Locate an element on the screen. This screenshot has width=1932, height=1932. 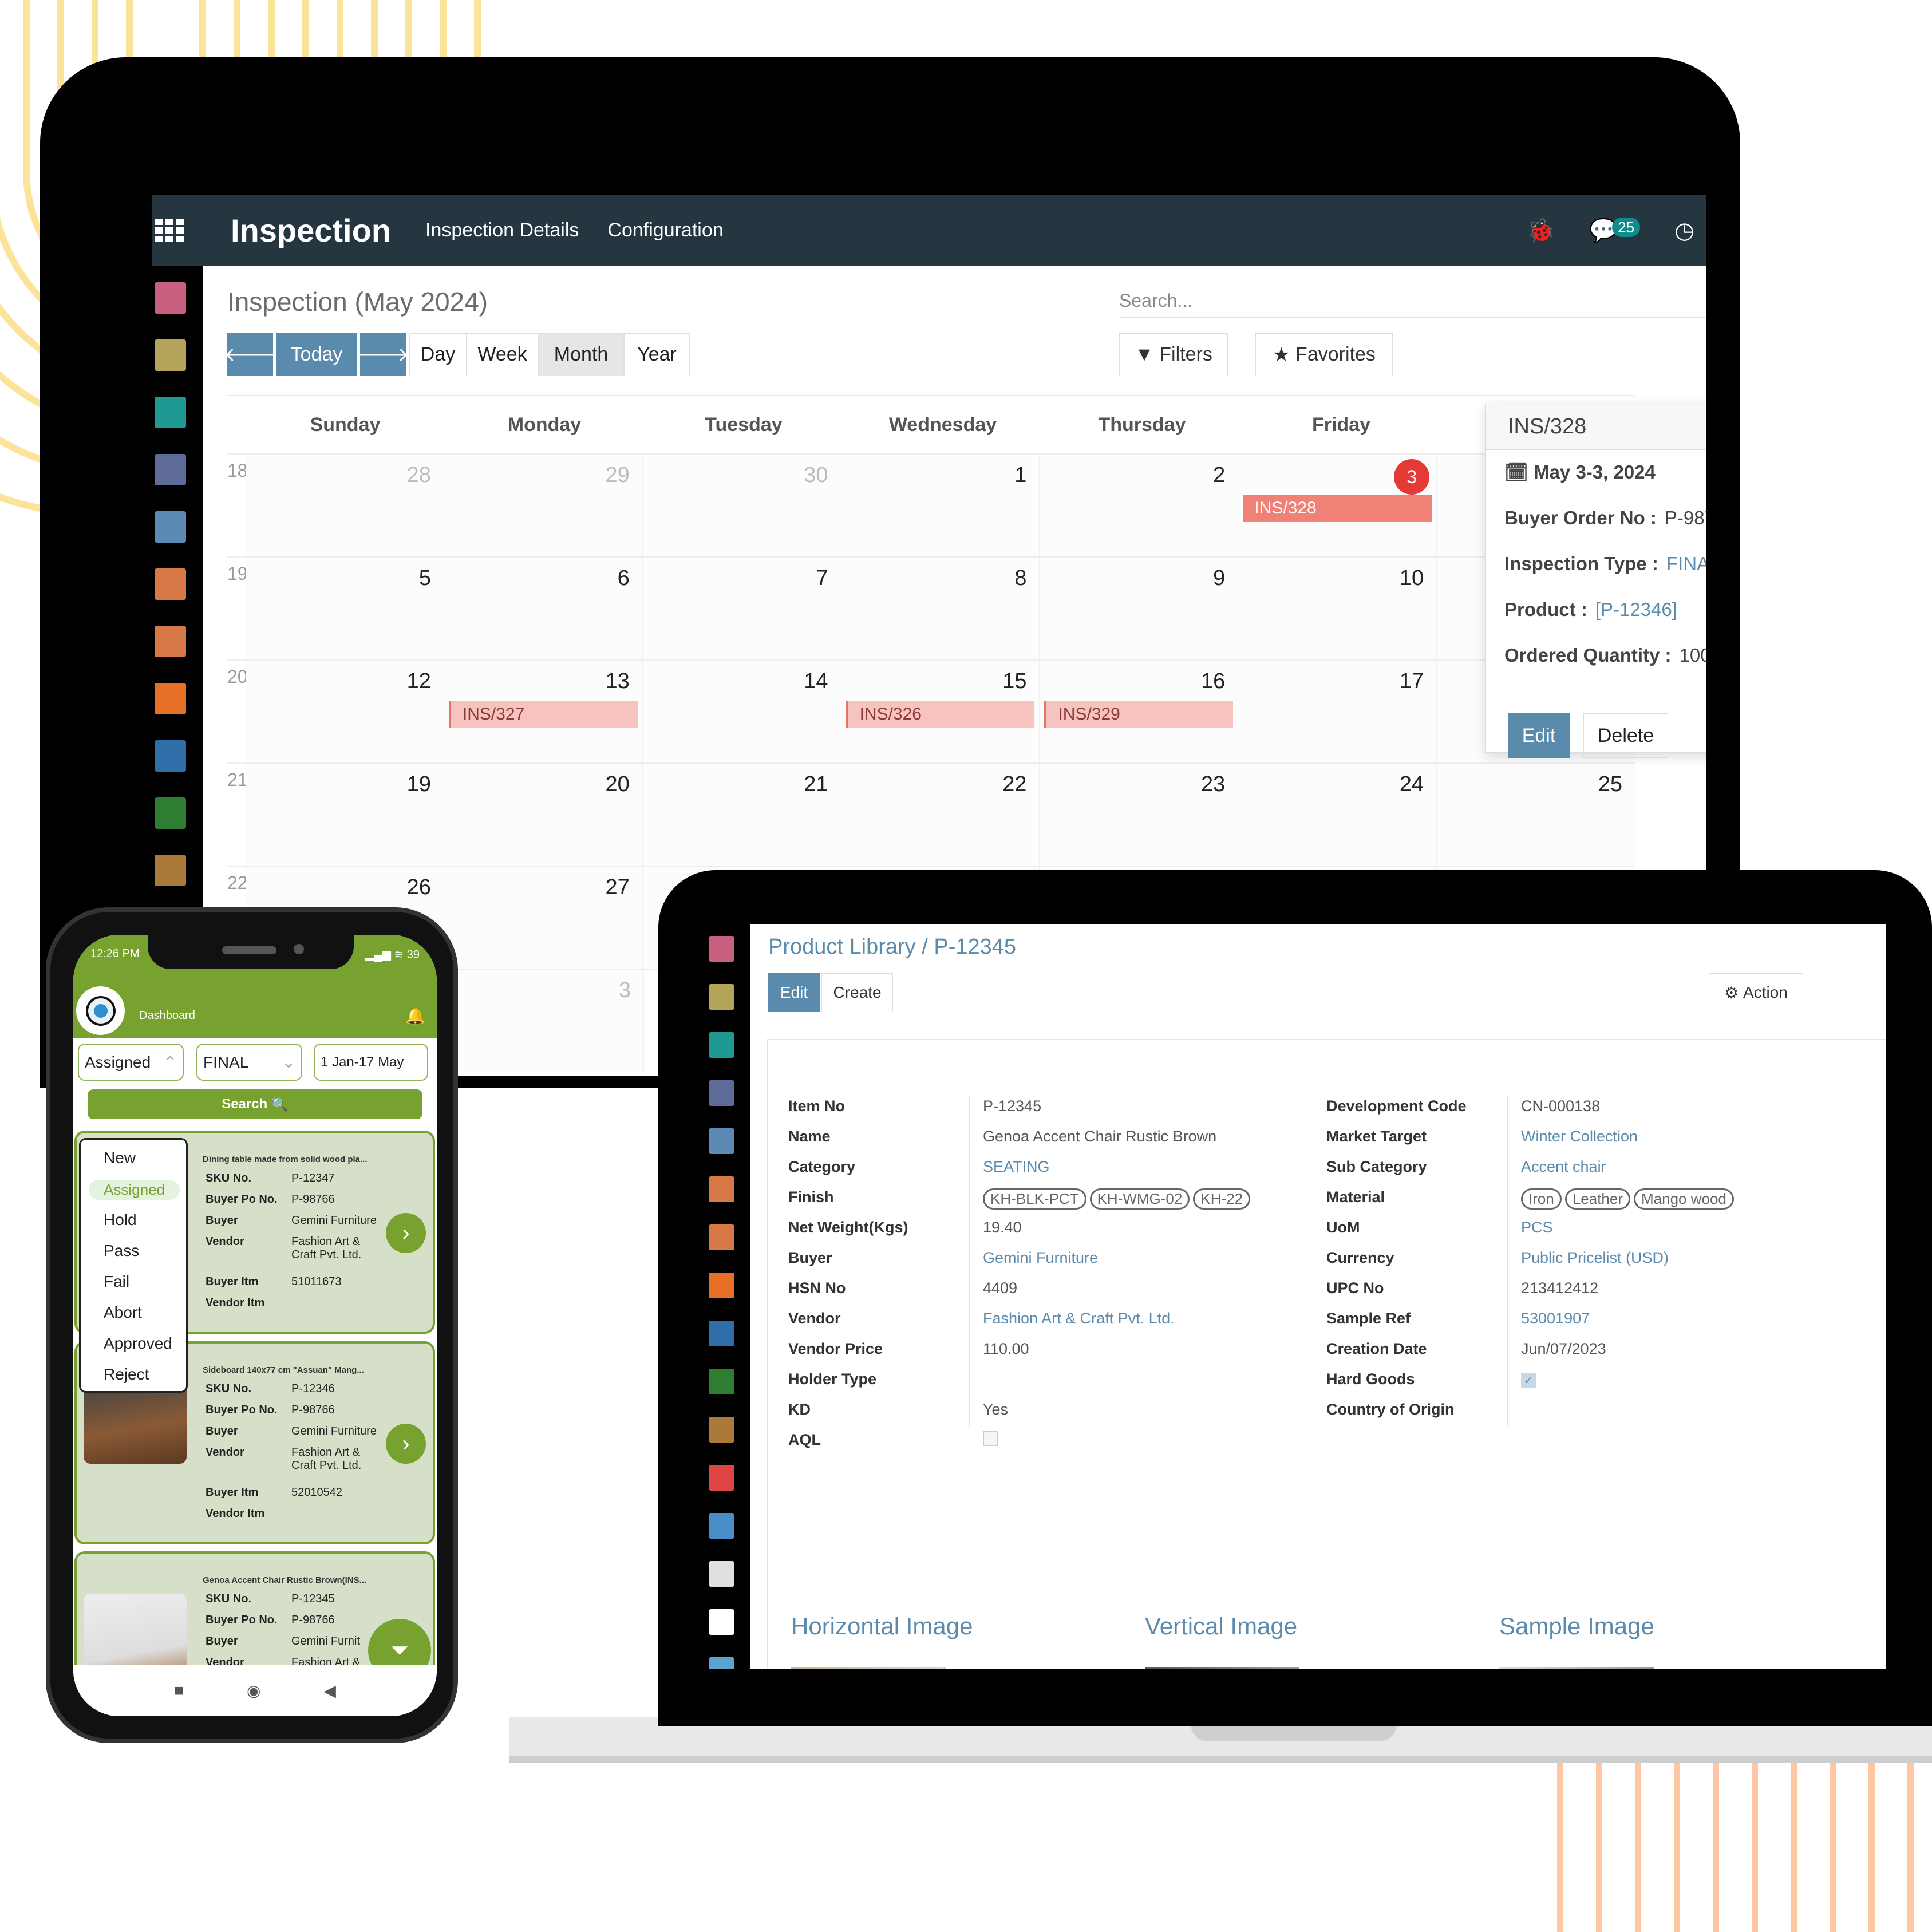
sample-image is located at coordinates (1576, 1668).